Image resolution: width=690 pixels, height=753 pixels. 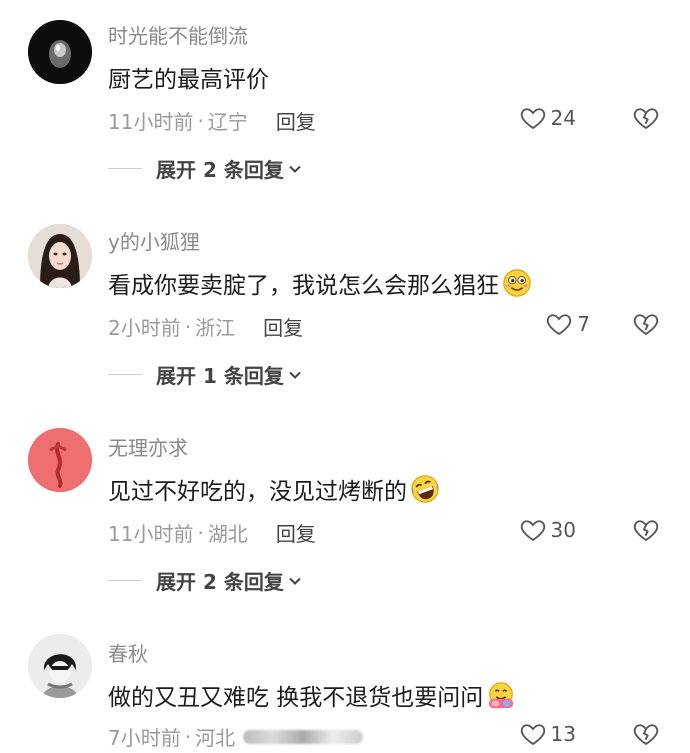 I want to click on like-count: 30, so click(x=563, y=530).